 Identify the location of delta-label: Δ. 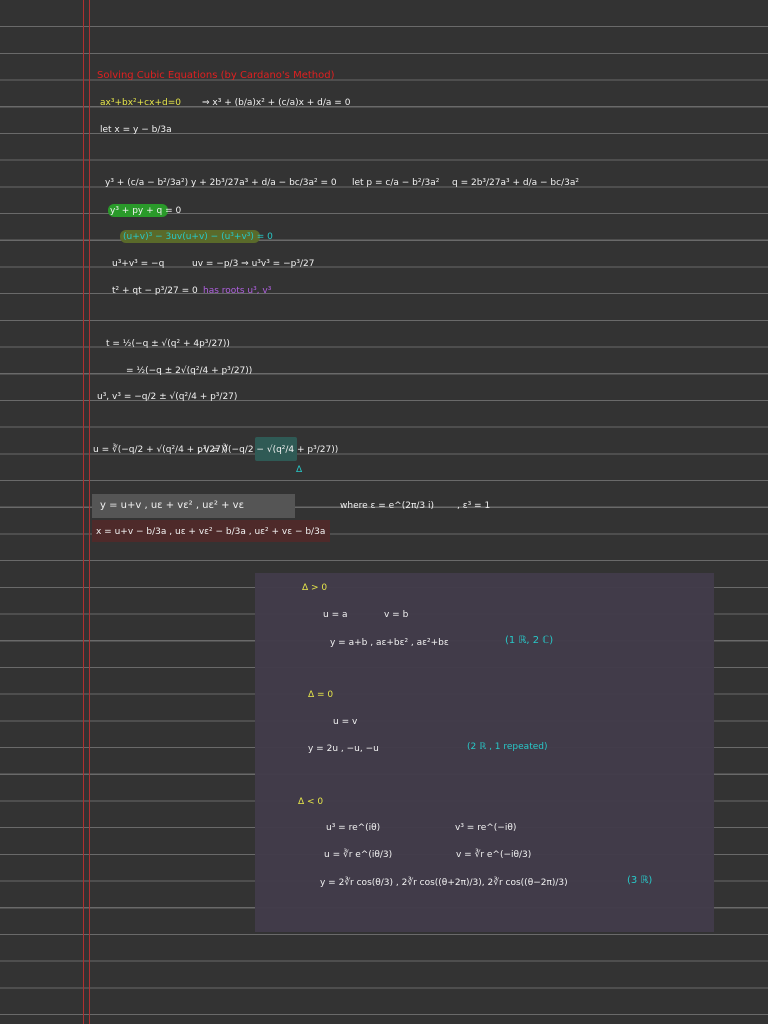
(299, 470).